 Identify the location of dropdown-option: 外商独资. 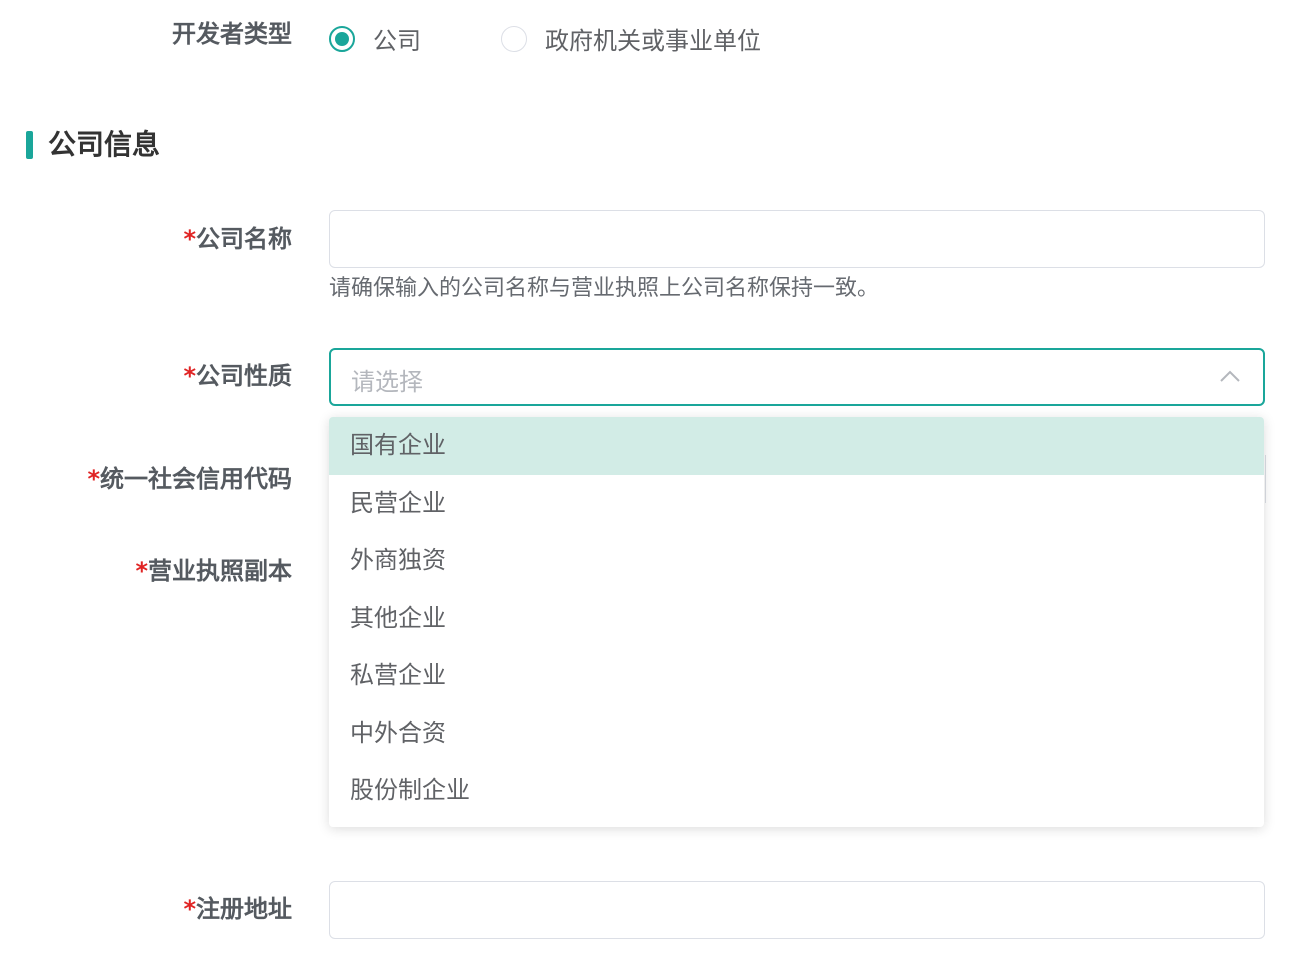
(796, 561).